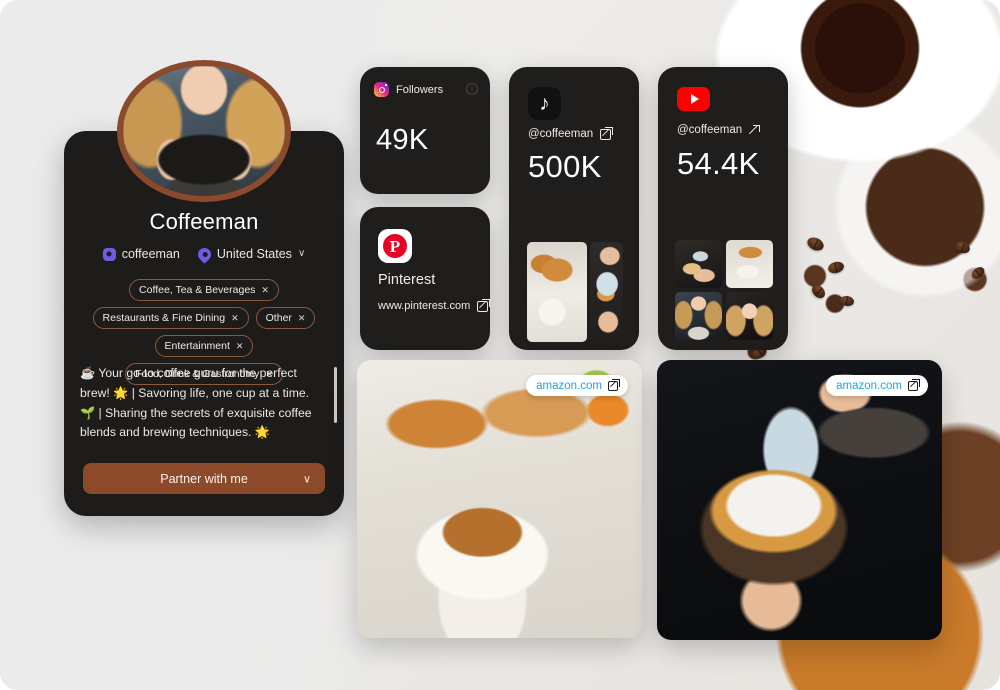 This screenshot has height=690, width=1000. I want to click on partner-button-label: Partner with me, so click(204, 478).